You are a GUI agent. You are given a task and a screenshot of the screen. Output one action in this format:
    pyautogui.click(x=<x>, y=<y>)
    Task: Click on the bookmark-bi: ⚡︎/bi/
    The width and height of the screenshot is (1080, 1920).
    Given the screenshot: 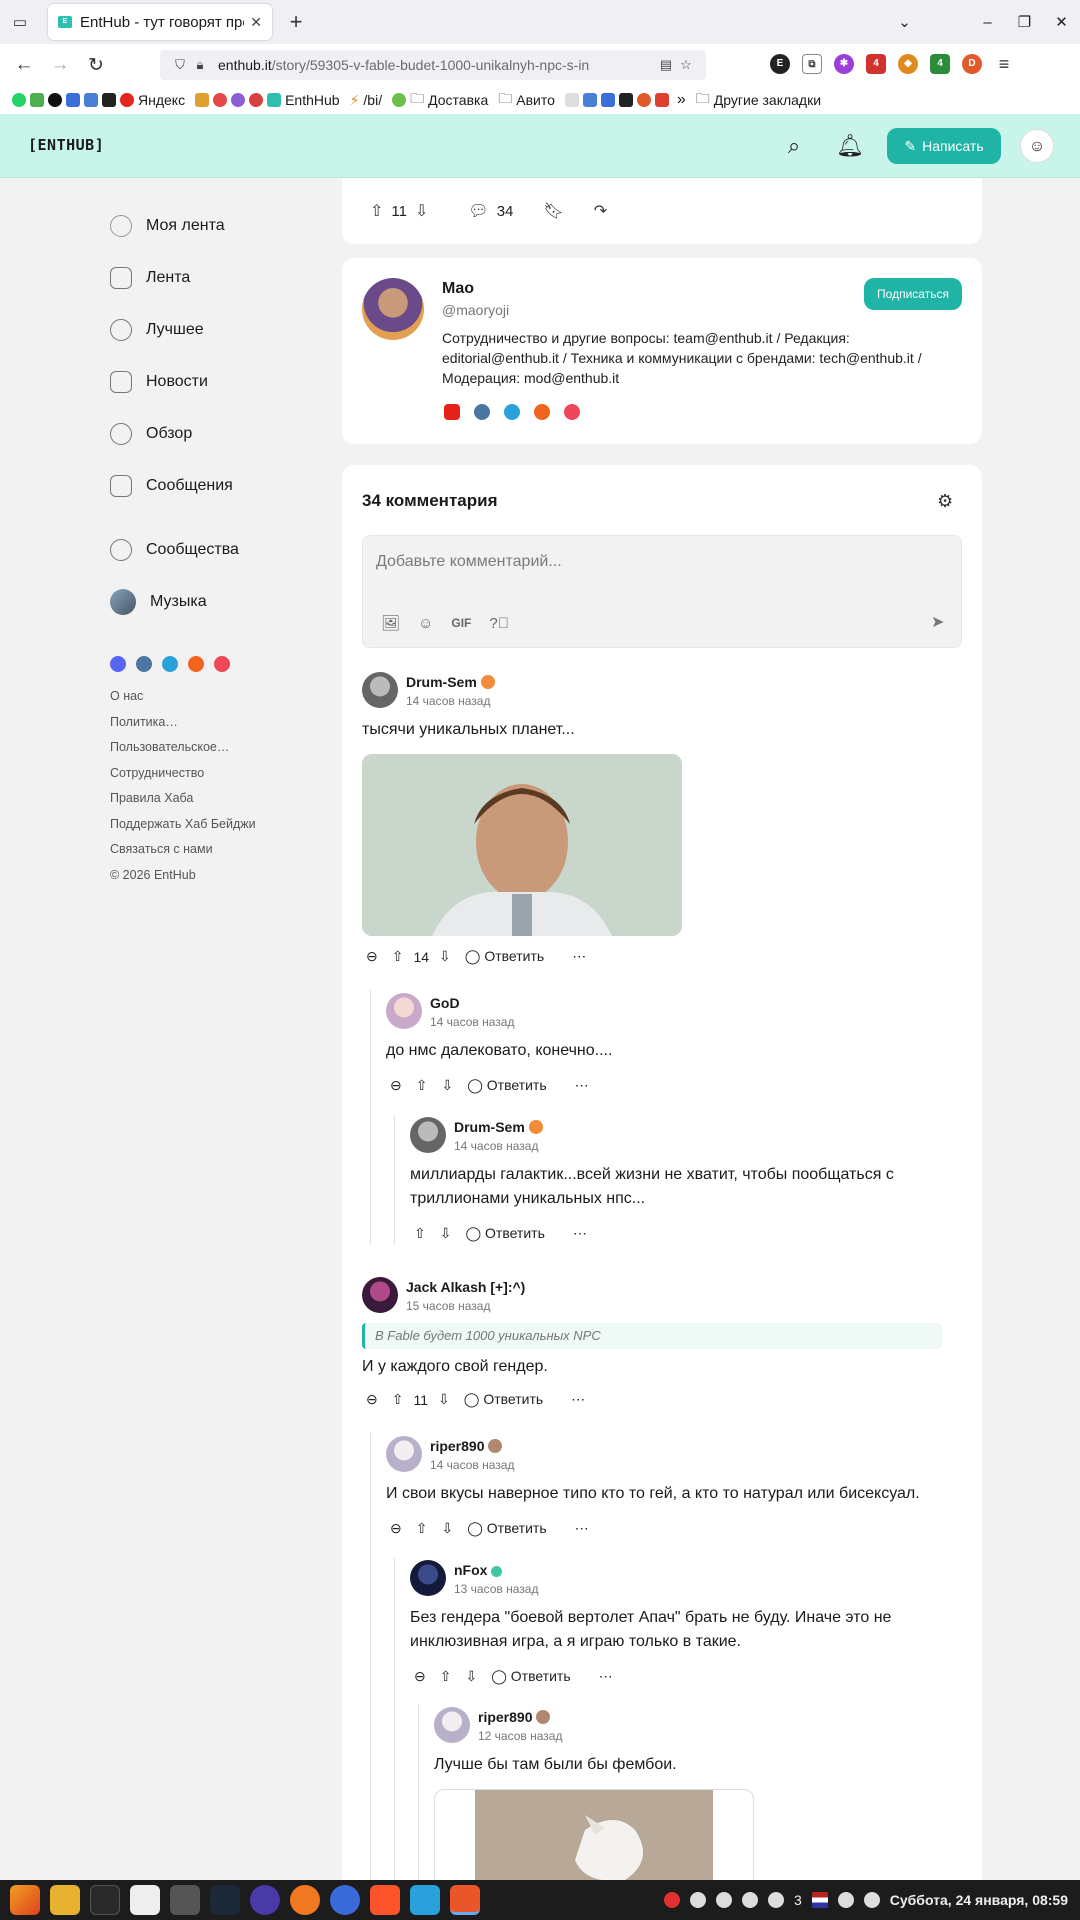 What is the action you would take?
    pyautogui.click(x=366, y=100)
    